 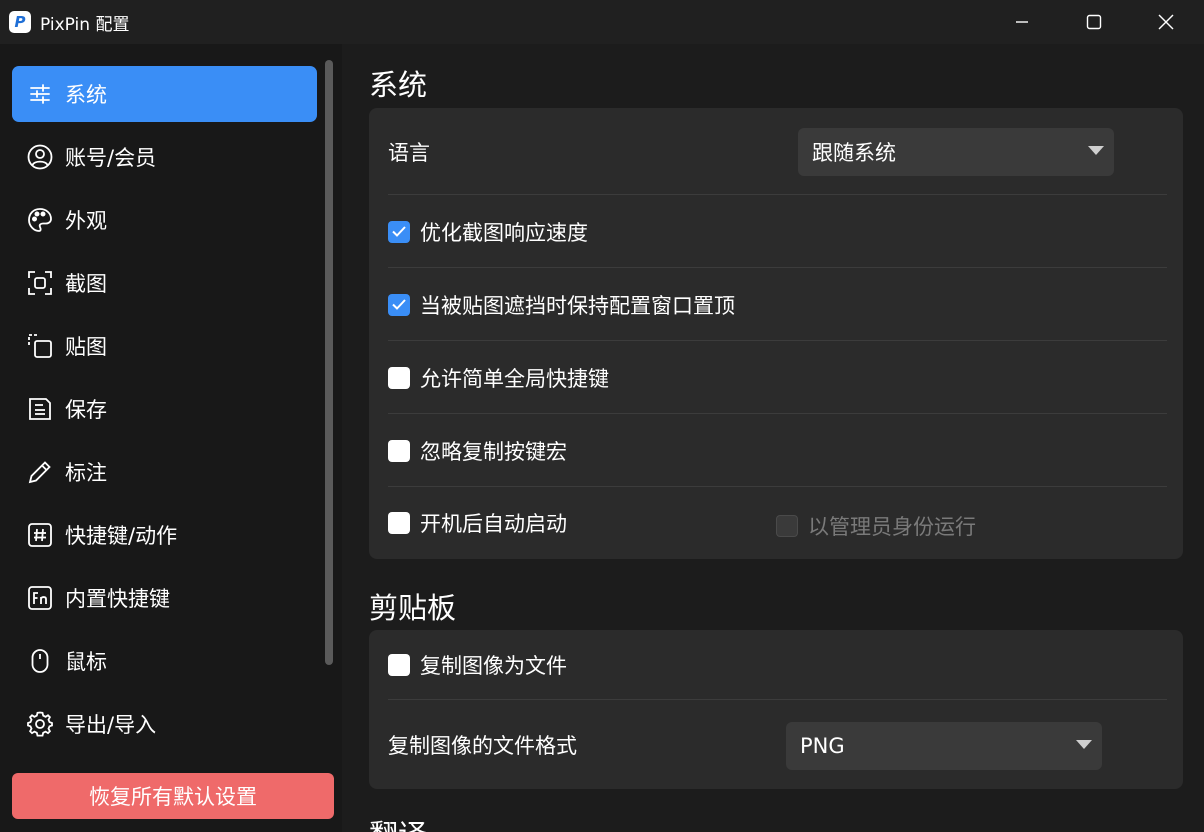 What do you see at coordinates (164, 409) in the screenshot?
I see `sidebar-item-save: 保存` at bounding box center [164, 409].